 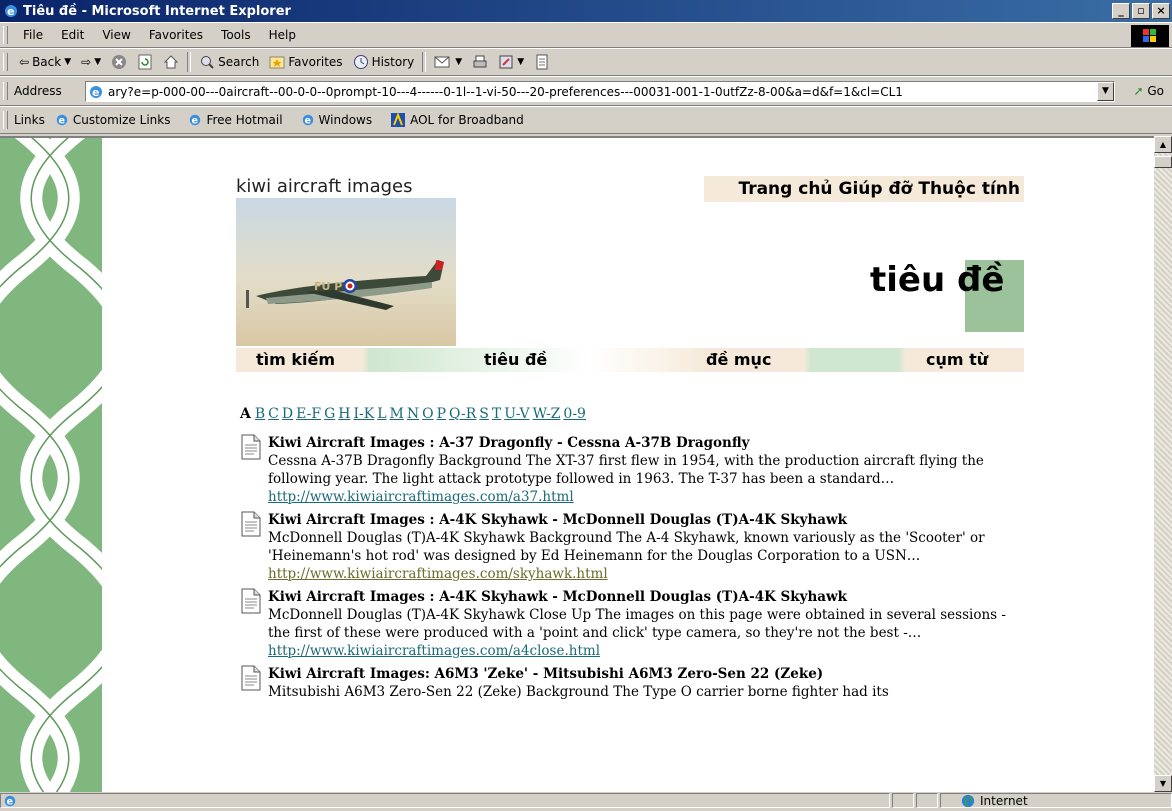 What do you see at coordinates (496, 414) in the screenshot?
I see `alphabet-link: T` at bounding box center [496, 414].